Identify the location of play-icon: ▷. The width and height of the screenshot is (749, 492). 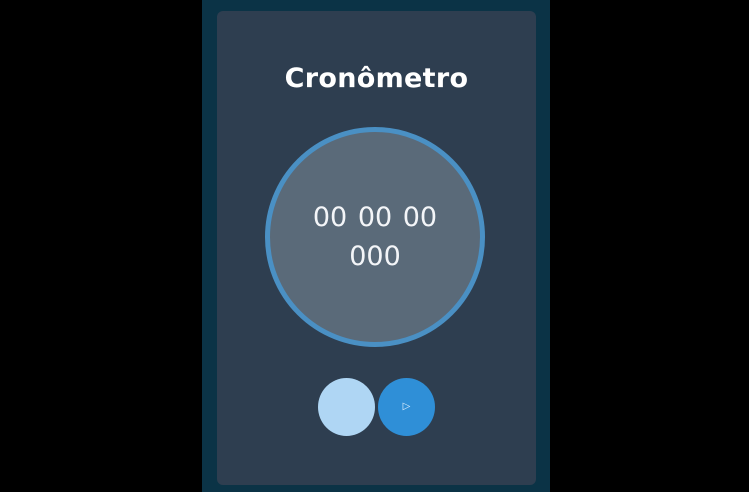
(406, 406).